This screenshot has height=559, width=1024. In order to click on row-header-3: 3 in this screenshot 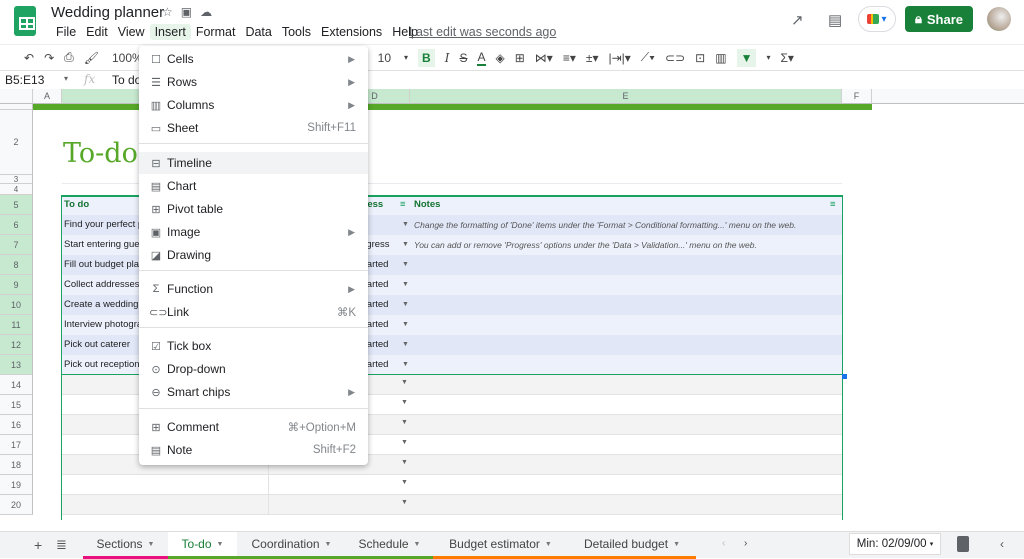, I will do `click(16, 179)`.